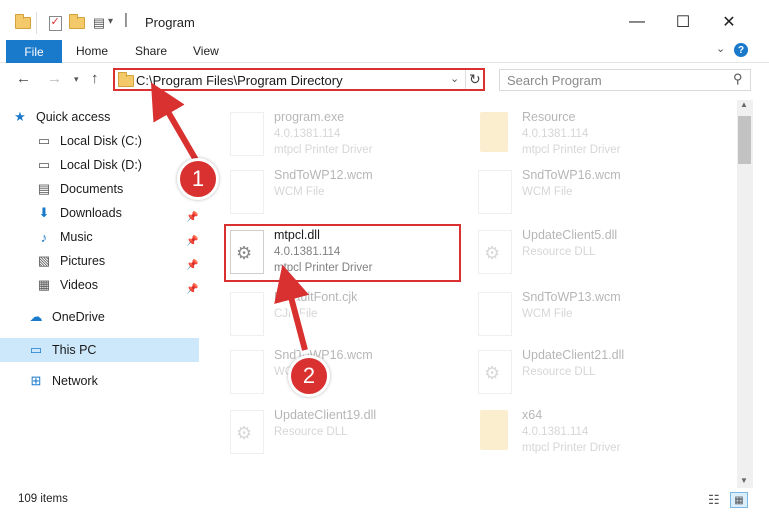 This screenshot has height=526, width=769. I want to click on status-item-count: 109 items, so click(43, 499).